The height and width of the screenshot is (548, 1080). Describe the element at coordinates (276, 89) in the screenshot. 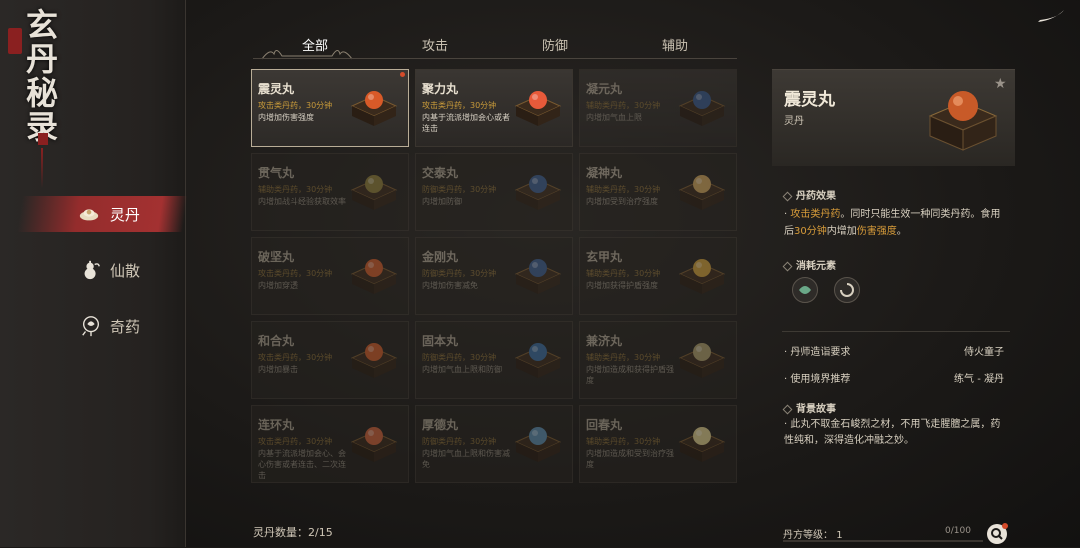

I see `pill-name: 震灵丸` at that location.